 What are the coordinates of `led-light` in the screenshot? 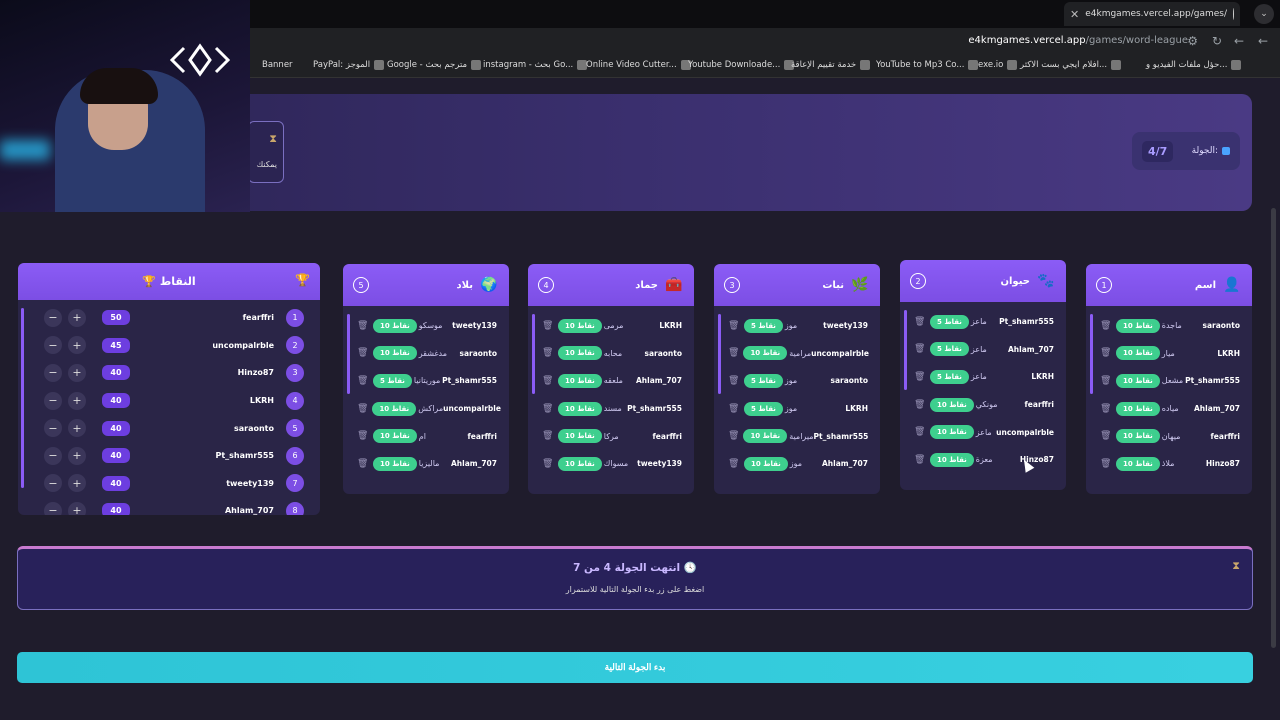 It's located at (25, 150).